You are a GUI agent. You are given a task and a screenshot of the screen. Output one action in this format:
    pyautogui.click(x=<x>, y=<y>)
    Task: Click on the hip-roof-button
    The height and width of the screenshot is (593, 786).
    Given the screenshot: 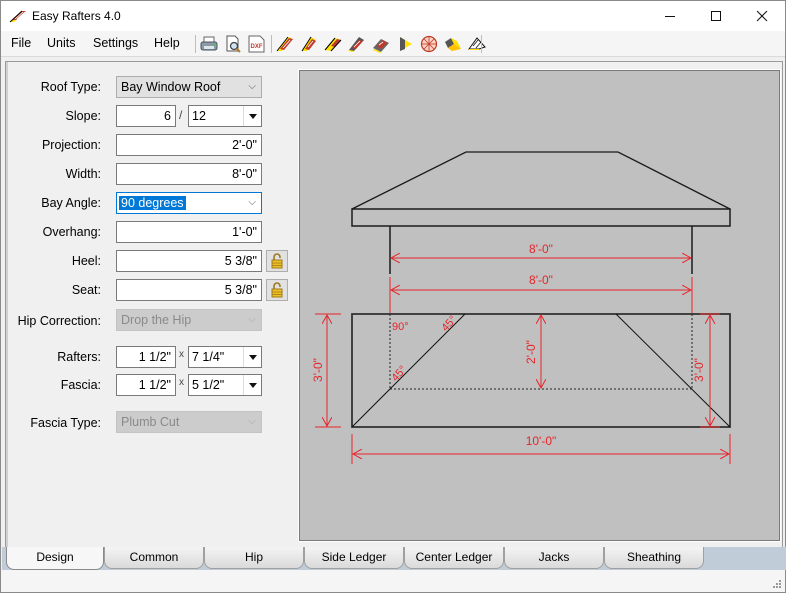 What is the action you would take?
    pyautogui.click(x=357, y=44)
    